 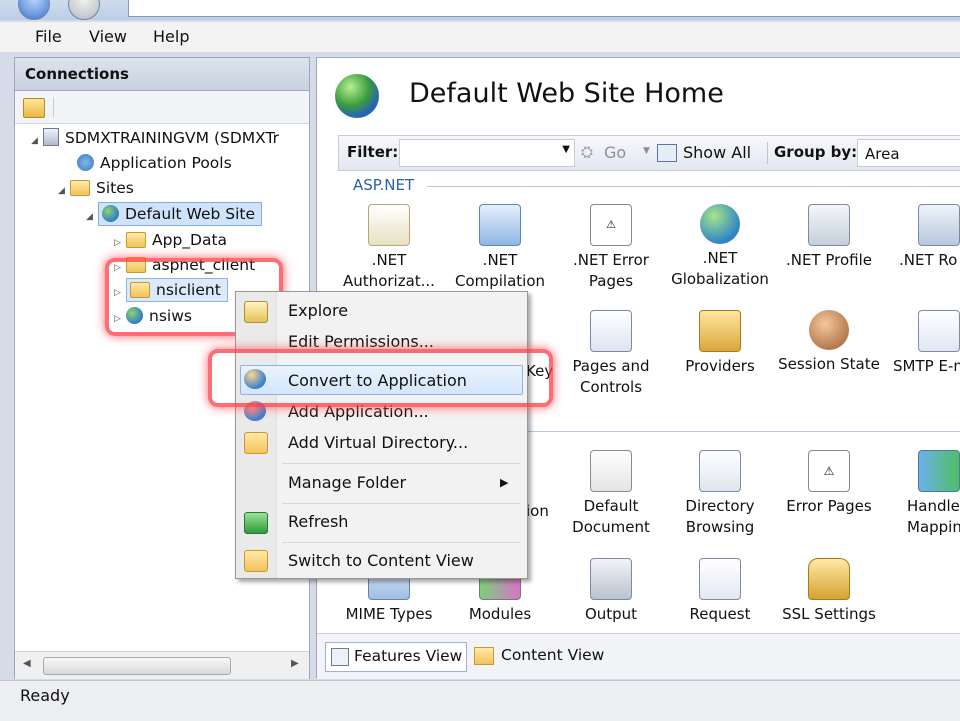 What do you see at coordinates (396, 657) in the screenshot?
I see `tab-features-view: Features View` at bounding box center [396, 657].